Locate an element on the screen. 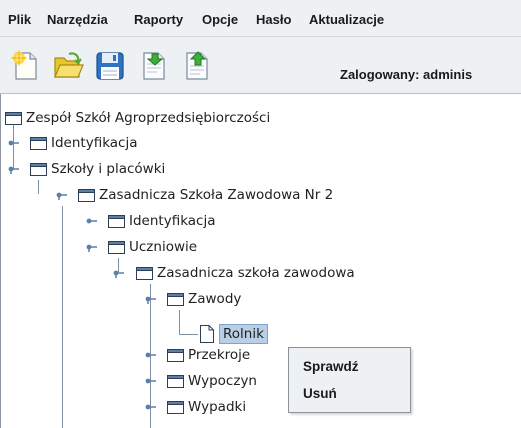 The height and width of the screenshot is (428, 521). tree-node: Przekroje is located at coordinates (208, 355).